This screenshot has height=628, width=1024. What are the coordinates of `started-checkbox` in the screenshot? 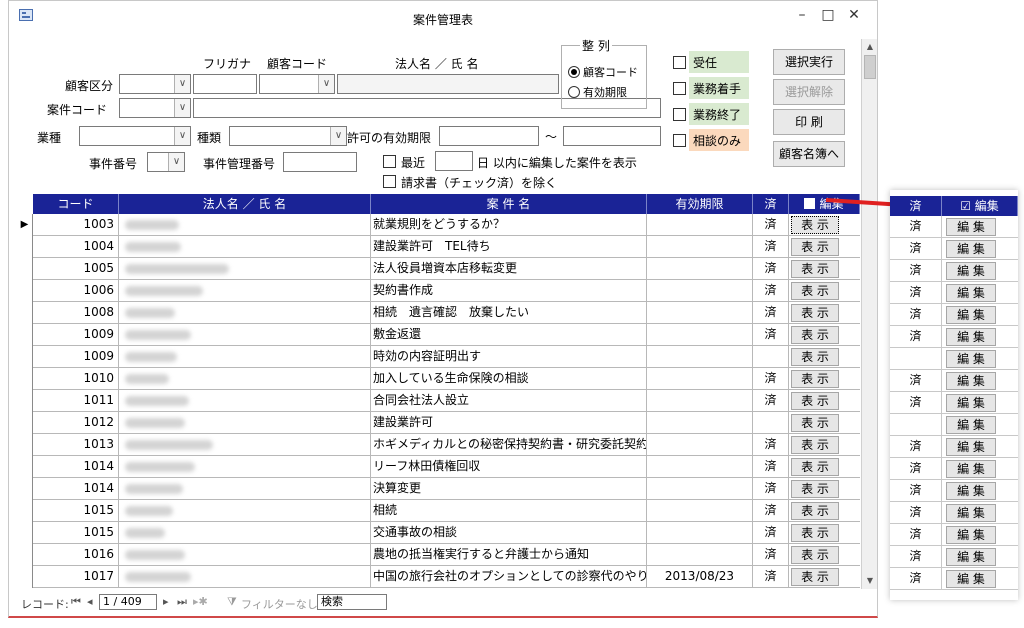 It's located at (679, 88).